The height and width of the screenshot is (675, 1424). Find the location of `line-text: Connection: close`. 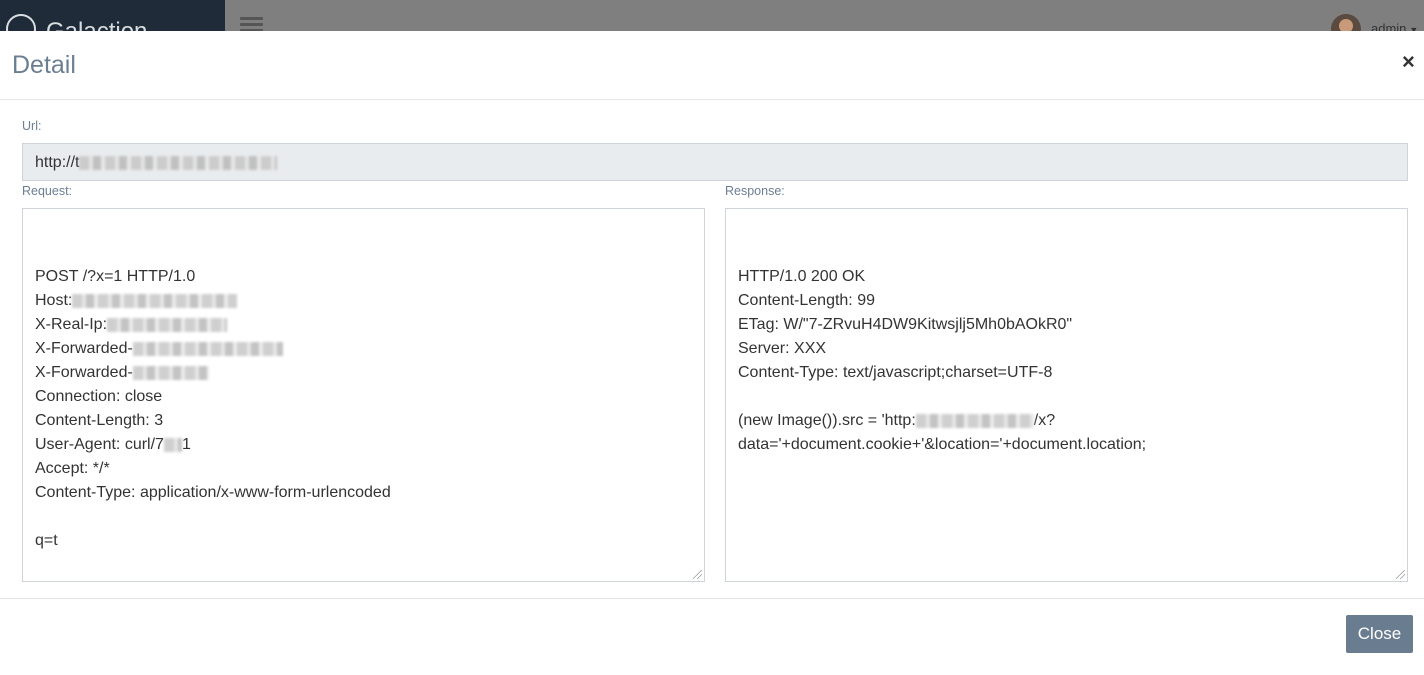

line-text: Connection: close is located at coordinates (99, 396).